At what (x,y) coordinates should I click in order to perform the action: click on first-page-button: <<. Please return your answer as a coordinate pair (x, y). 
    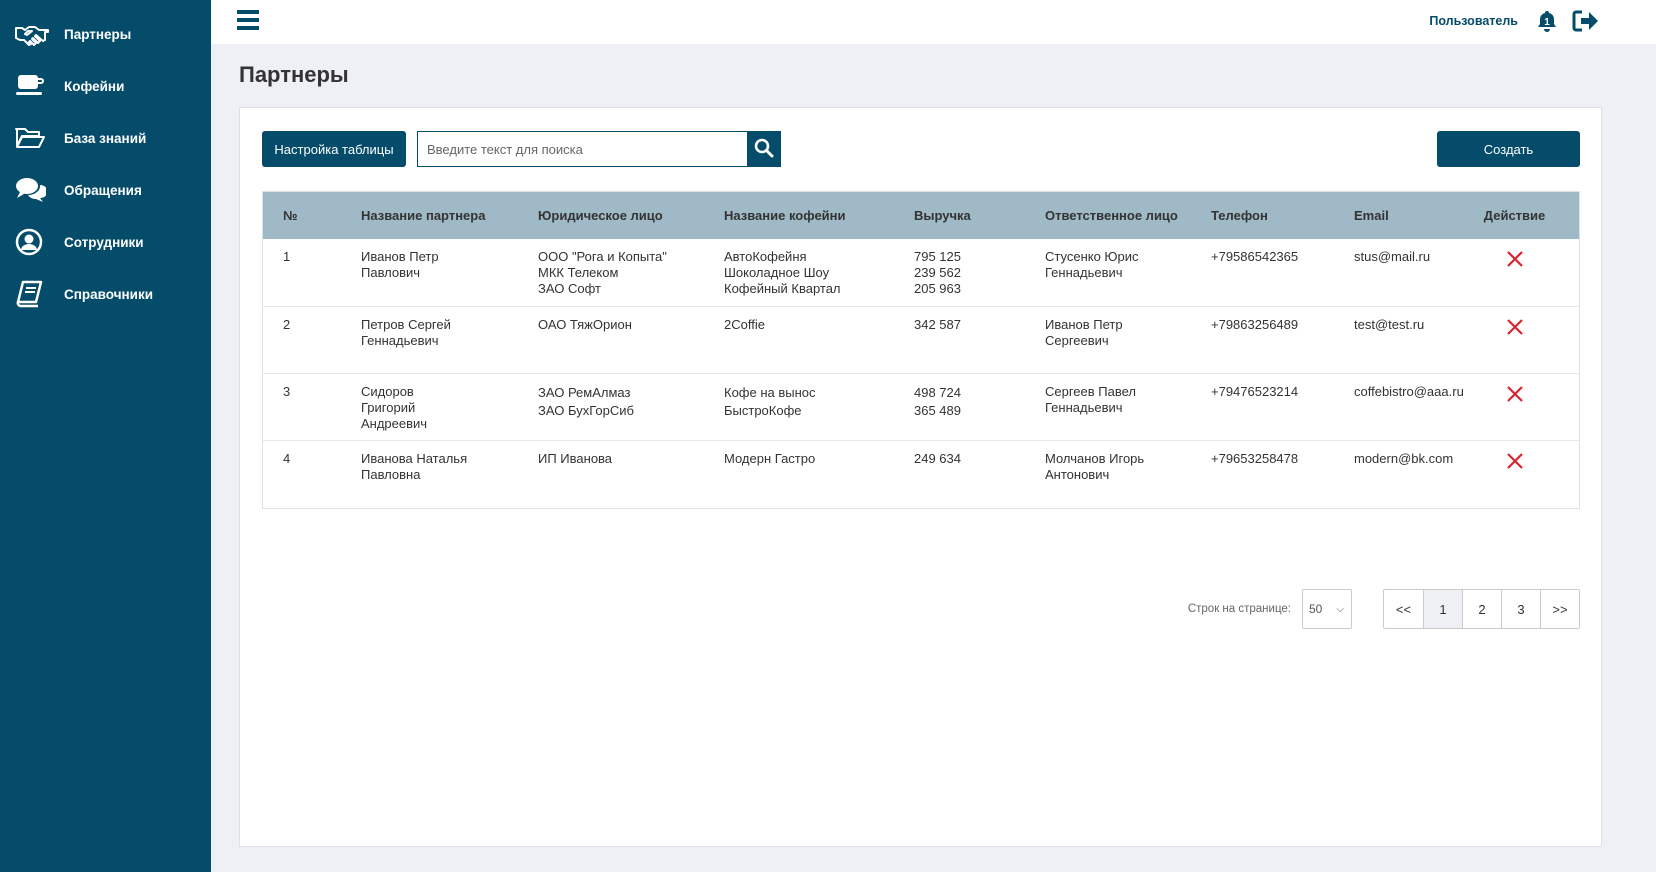
    Looking at the image, I should click on (1403, 609).